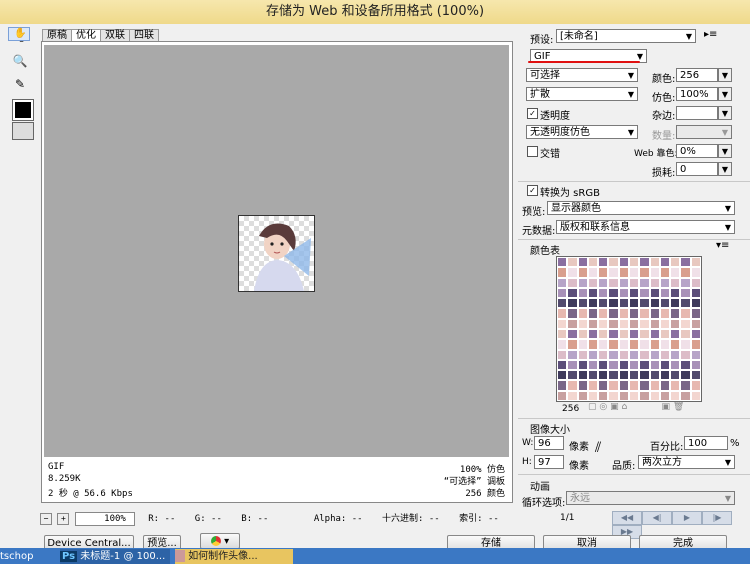 The image size is (750, 564). Describe the element at coordinates (46, 518) in the screenshot. I see `zoom-out-button: −` at that location.